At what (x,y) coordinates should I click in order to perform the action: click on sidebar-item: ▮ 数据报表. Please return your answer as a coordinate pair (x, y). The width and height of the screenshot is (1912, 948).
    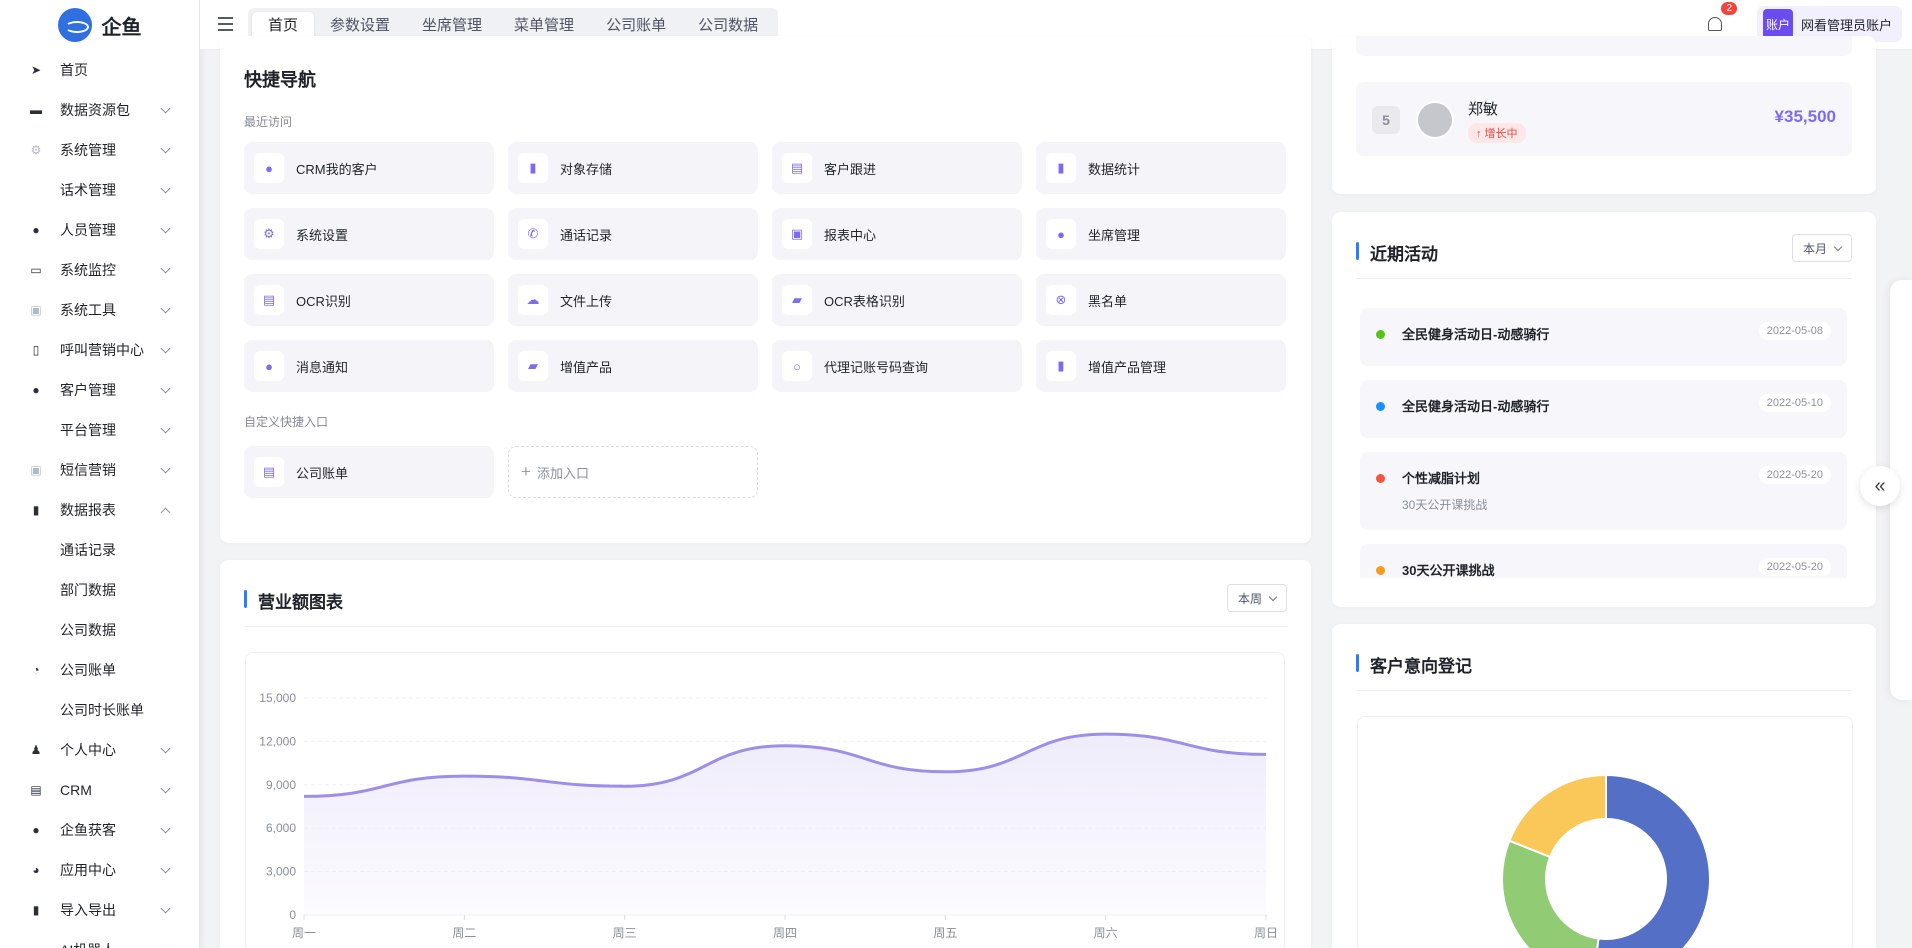
    Looking at the image, I should click on (99, 510).